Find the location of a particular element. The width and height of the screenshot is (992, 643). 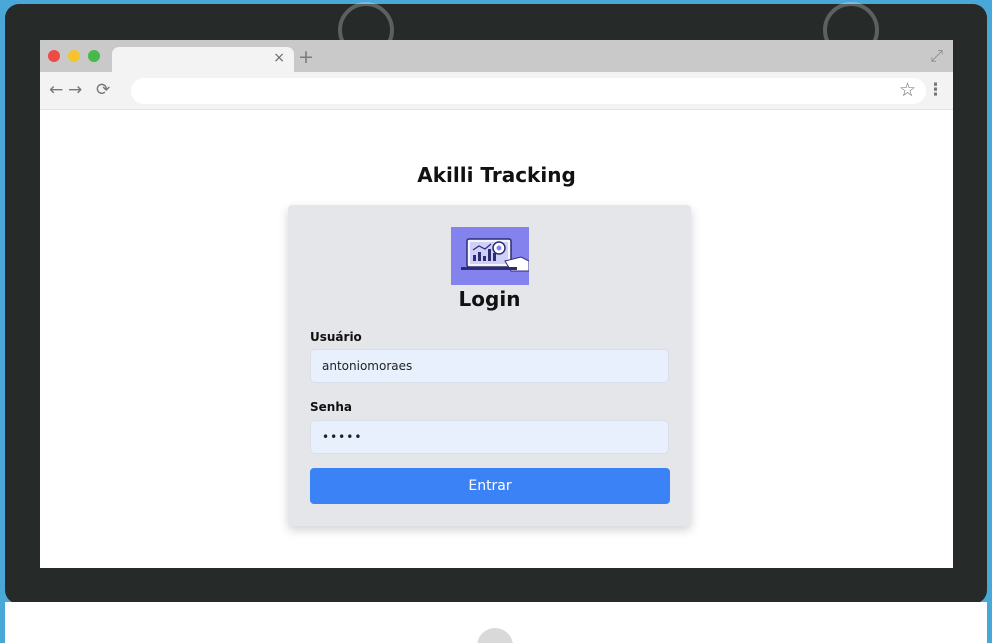

address-bar: ☆ is located at coordinates (528, 91).